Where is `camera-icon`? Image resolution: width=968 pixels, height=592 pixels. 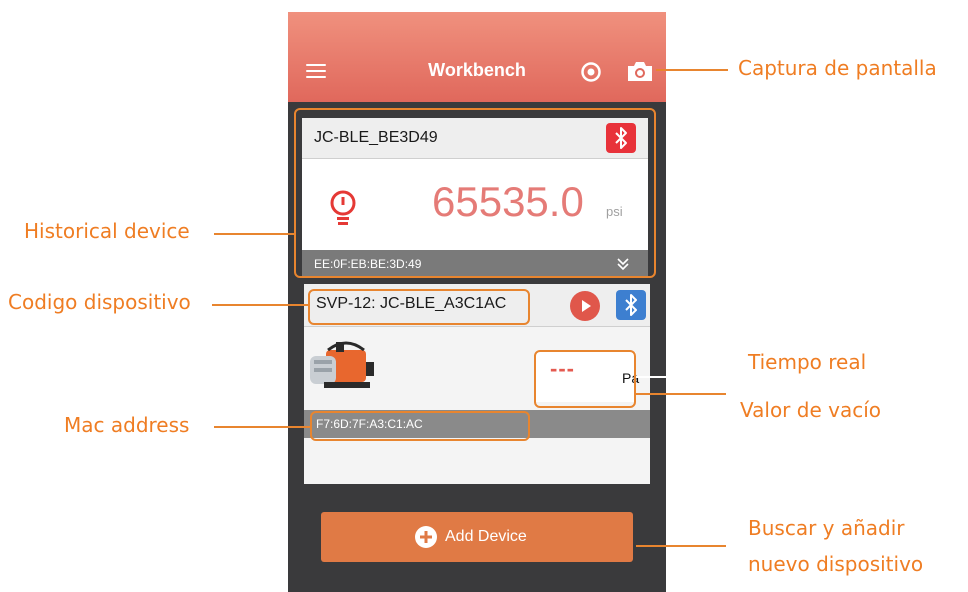
camera-icon is located at coordinates (640, 71).